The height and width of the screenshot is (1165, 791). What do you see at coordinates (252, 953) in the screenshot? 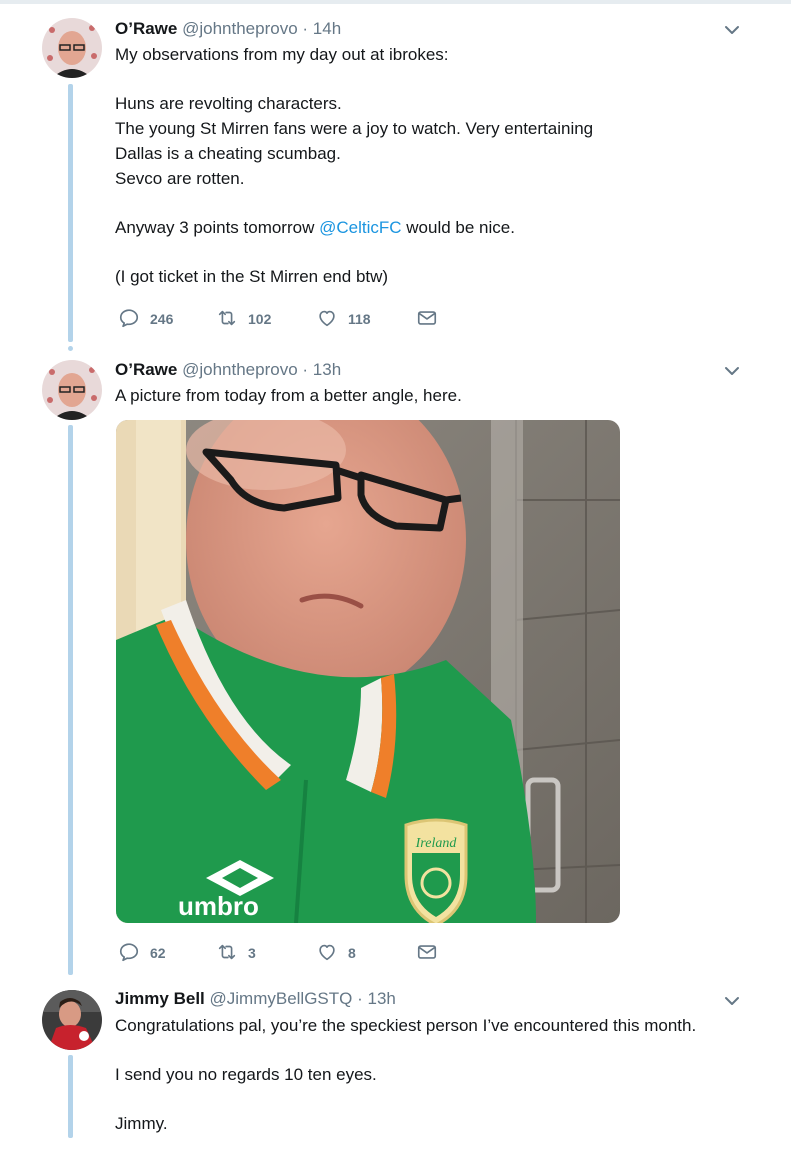
I see `retweet-count: 3` at bounding box center [252, 953].